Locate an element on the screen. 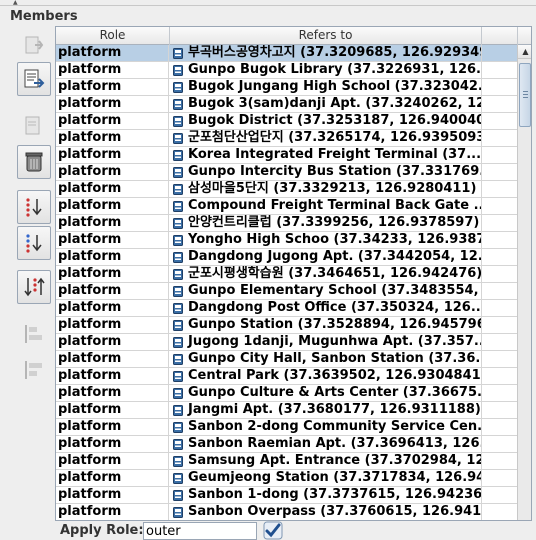 The height and width of the screenshot is (540, 536). delete-button is located at coordinates (34, 162).